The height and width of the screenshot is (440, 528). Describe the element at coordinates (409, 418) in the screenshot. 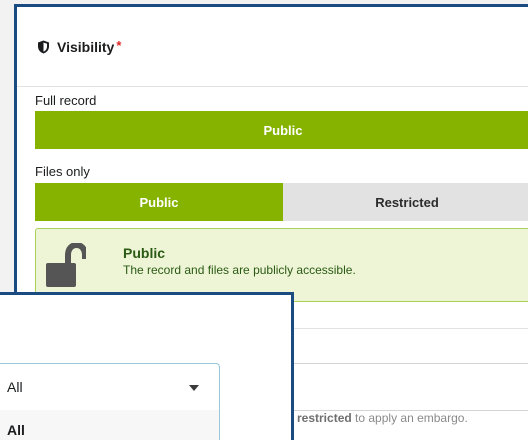

I see `helper-rest-text: to apply an embargo.` at that location.